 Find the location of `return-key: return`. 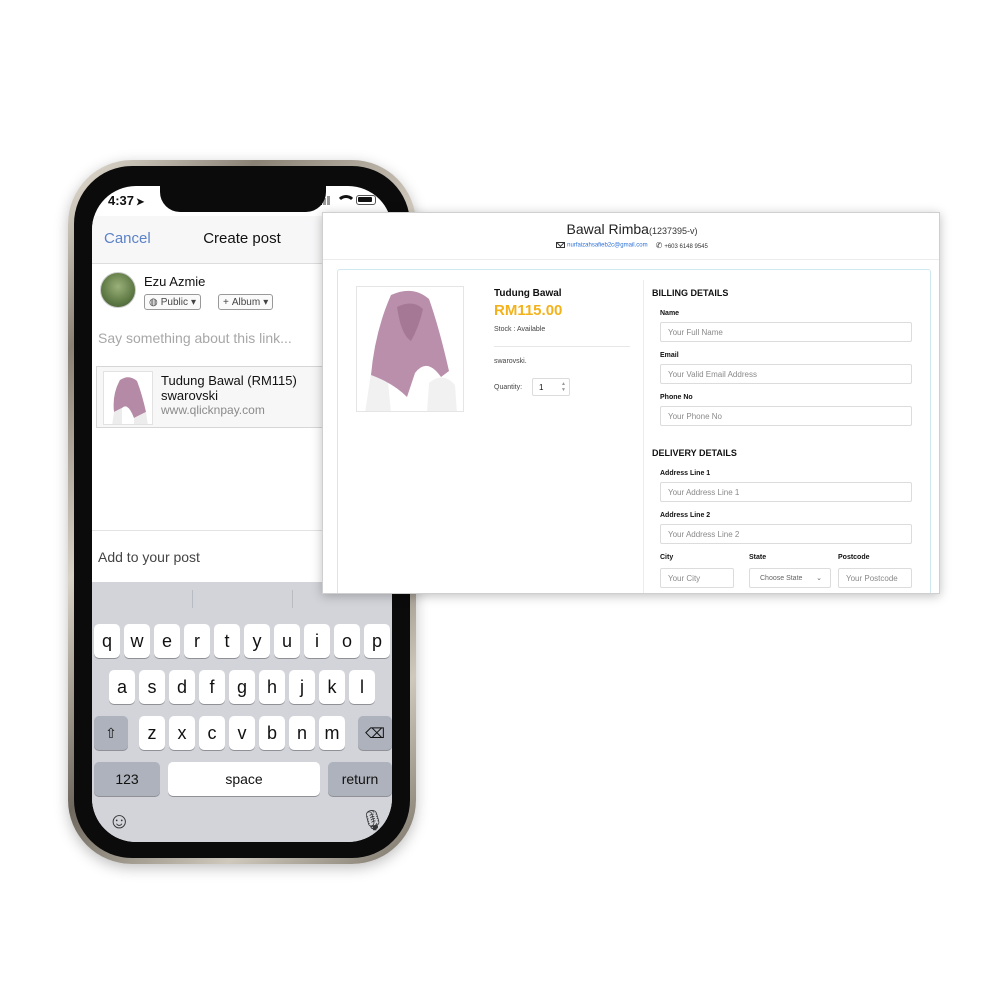

return-key: return is located at coordinates (360, 779).